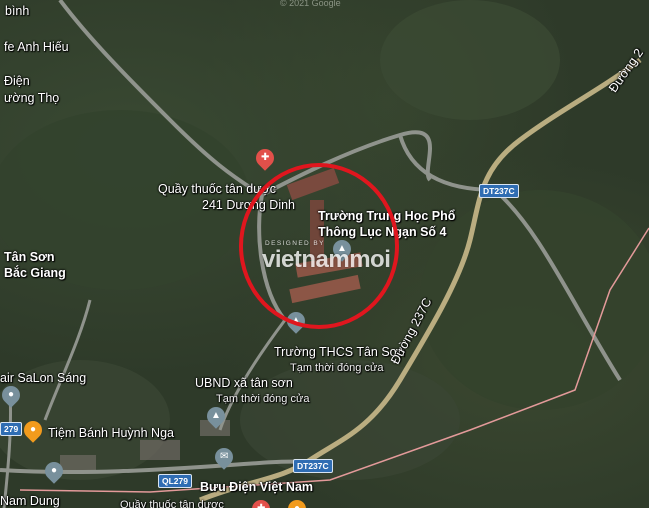 This screenshot has height=508, width=649. Describe the element at coordinates (35, 273) in the screenshot. I see `label-bac-giang: Bắc Giang` at that location.